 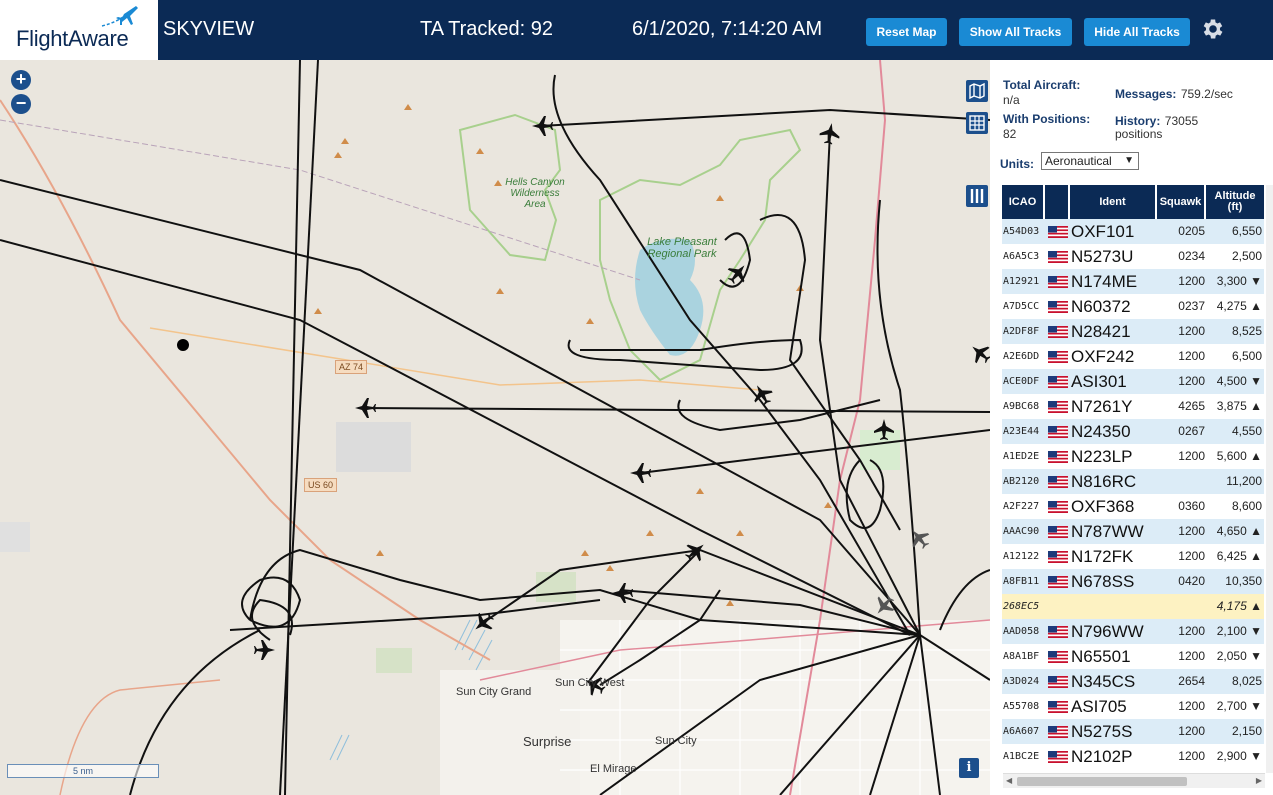 What do you see at coordinates (880, 450) in the screenshot?
I see `park-area` at bounding box center [880, 450].